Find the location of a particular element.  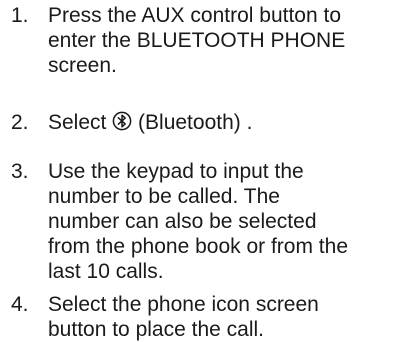

step-line: from the phone book or from the is located at coordinates (198, 246).